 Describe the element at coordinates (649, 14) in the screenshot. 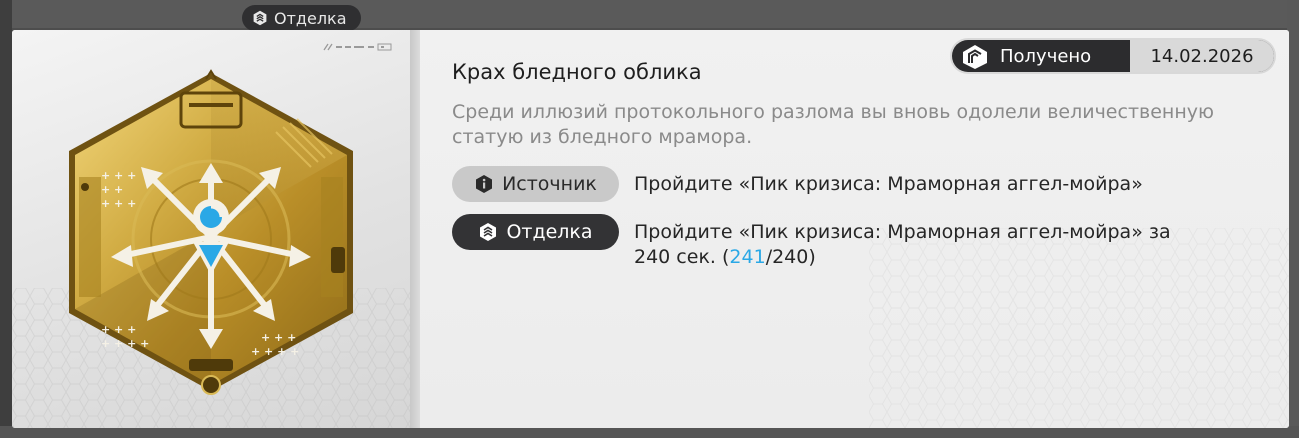

I see `background-strip` at that location.